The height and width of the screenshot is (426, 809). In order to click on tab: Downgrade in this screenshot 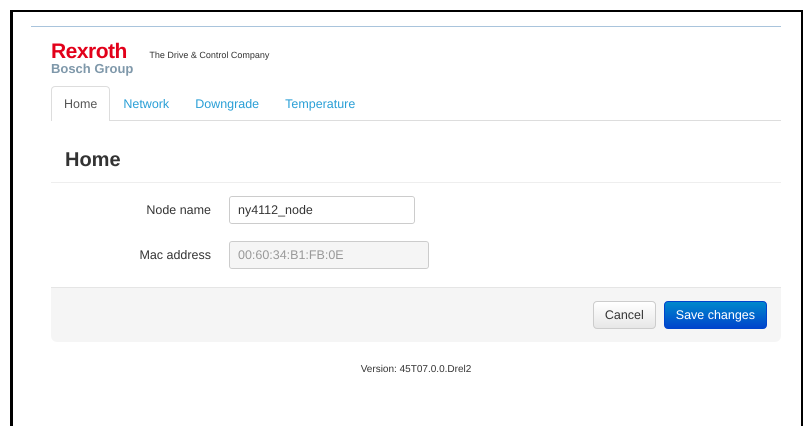, I will do `click(227, 103)`.